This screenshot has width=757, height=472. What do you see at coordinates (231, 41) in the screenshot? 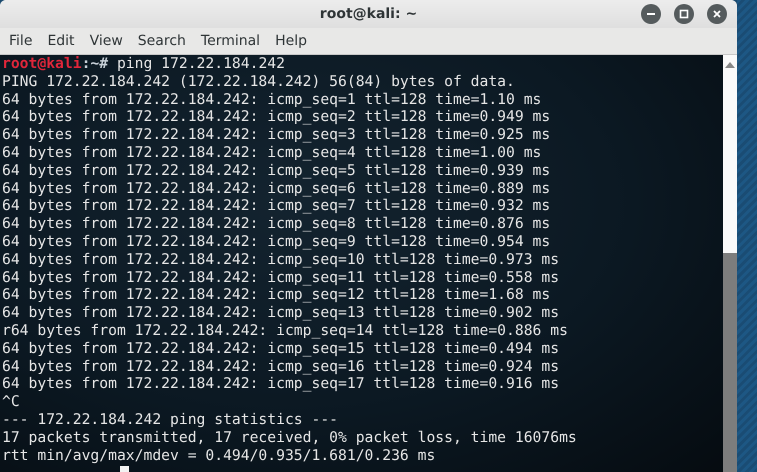
I see `menu-item: Terminal` at bounding box center [231, 41].